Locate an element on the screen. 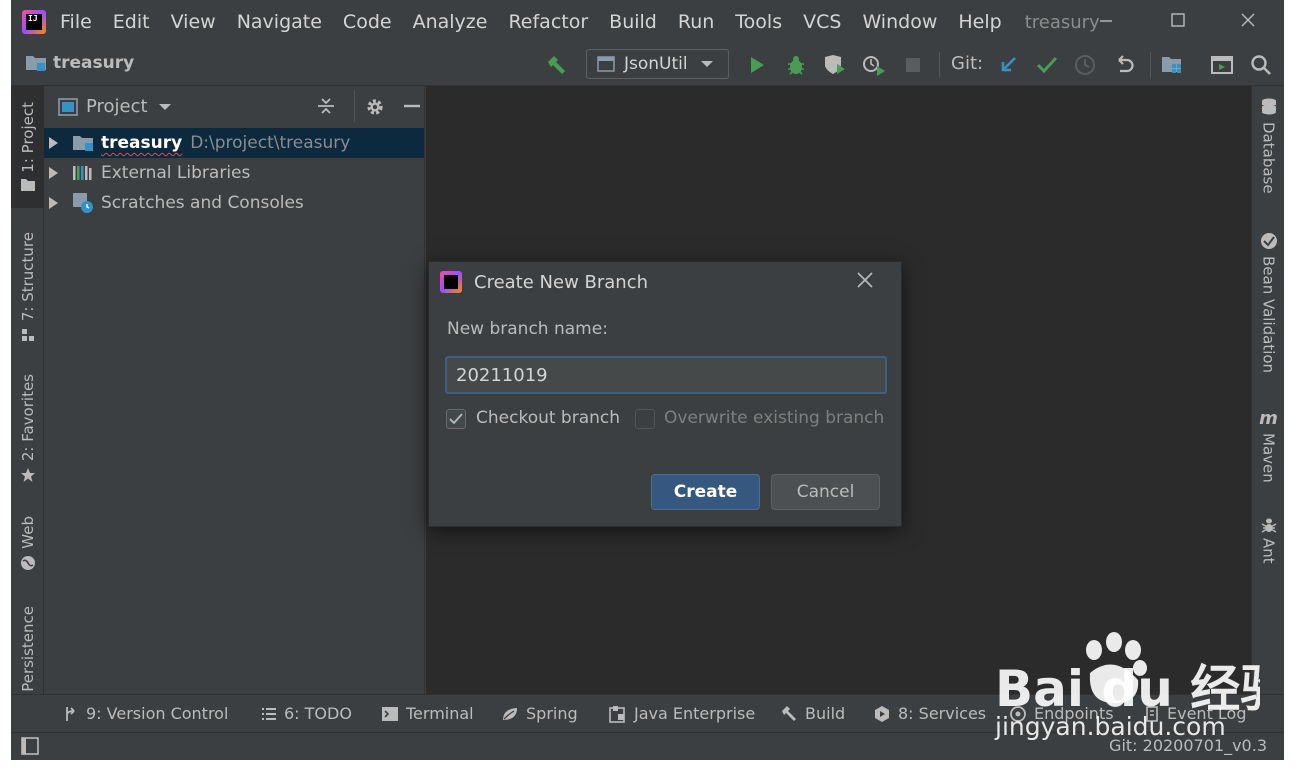 The image size is (1295, 770). module-folder-icon is located at coordinates (83, 143).